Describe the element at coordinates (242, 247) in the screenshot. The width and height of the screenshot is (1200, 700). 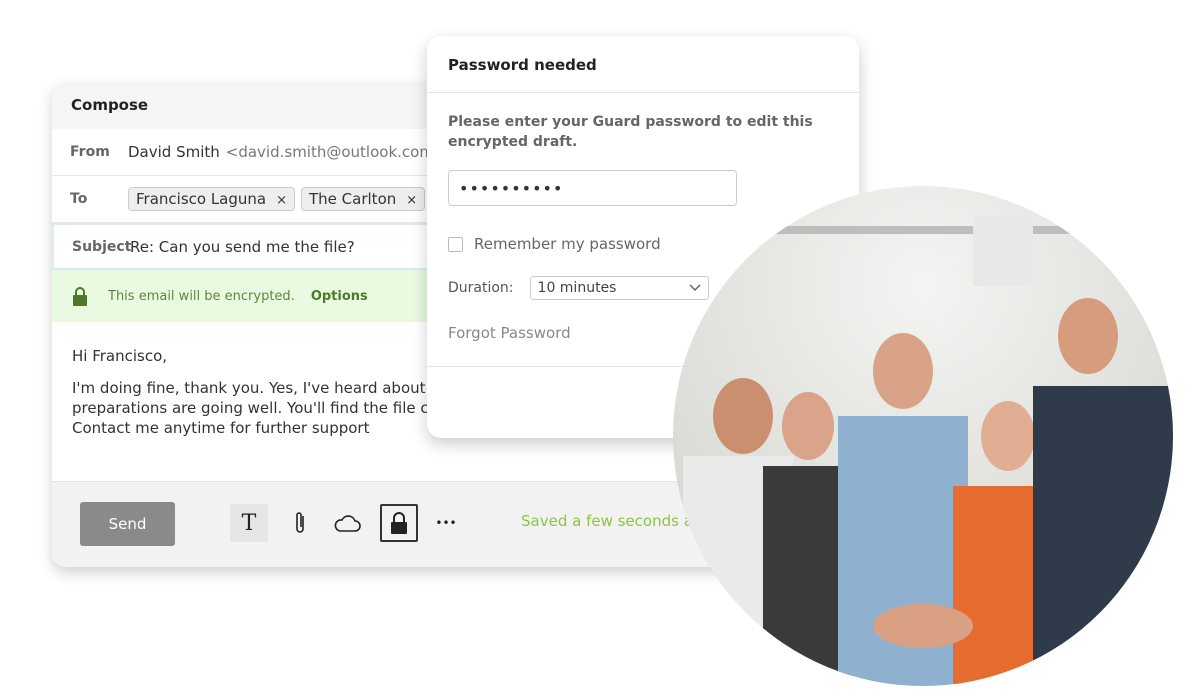
I see `subject-value: Re: Can you send me the file?` at that location.